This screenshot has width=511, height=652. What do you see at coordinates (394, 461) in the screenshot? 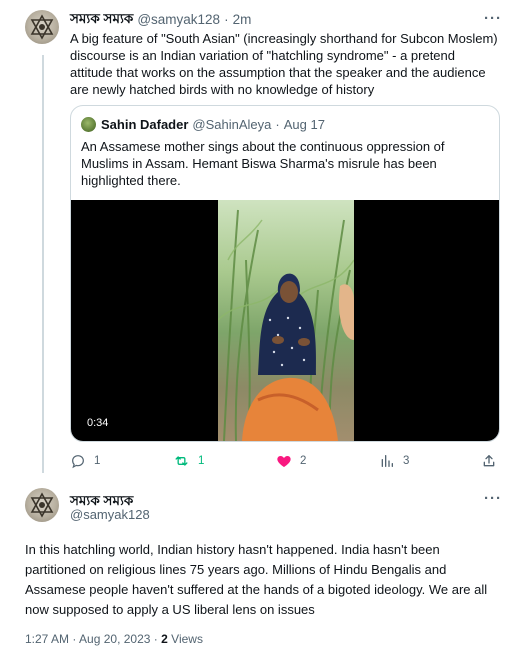
I see `views-button: 3` at bounding box center [394, 461].